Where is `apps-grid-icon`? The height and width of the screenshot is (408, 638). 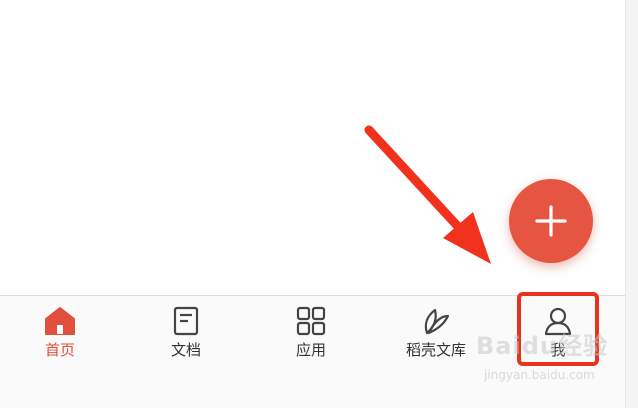
apps-grid-icon is located at coordinates (311, 321).